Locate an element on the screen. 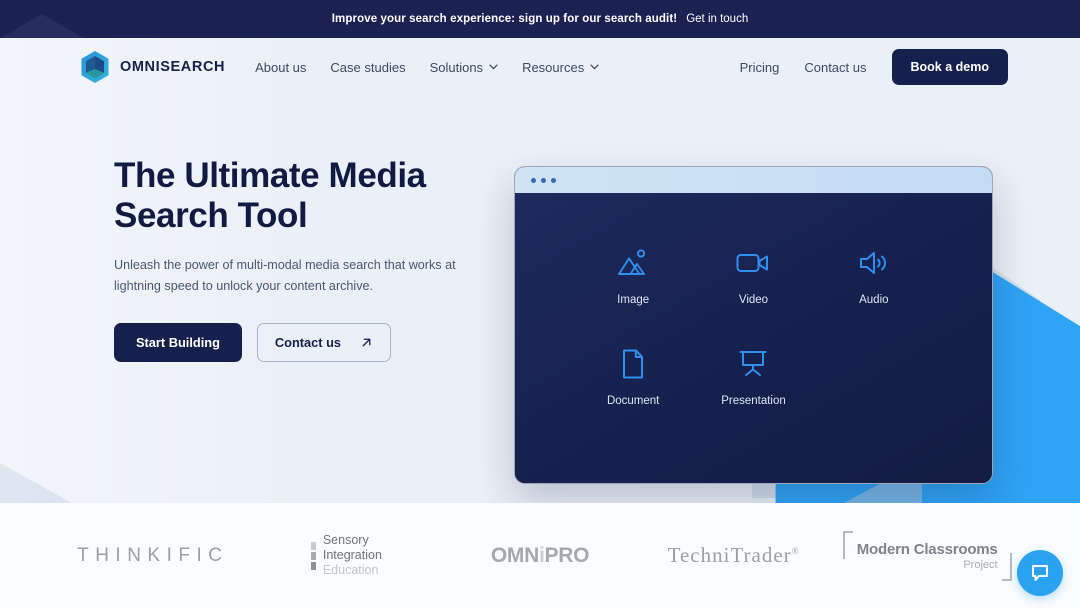 Image resolution: width=1080 pixels, height=608 pixels. chat-widget-button is located at coordinates (1040, 573).